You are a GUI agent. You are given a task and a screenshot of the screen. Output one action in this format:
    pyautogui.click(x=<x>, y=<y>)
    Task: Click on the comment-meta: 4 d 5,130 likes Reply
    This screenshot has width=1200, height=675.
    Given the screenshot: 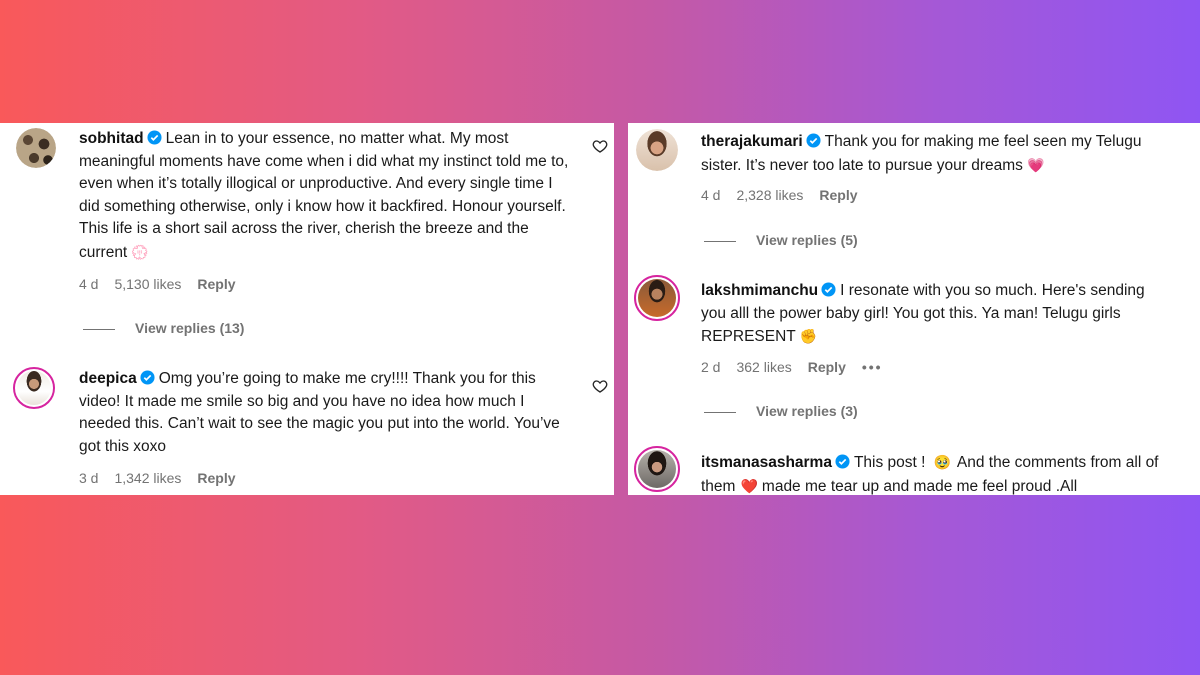 What is the action you would take?
    pyautogui.click(x=165, y=284)
    